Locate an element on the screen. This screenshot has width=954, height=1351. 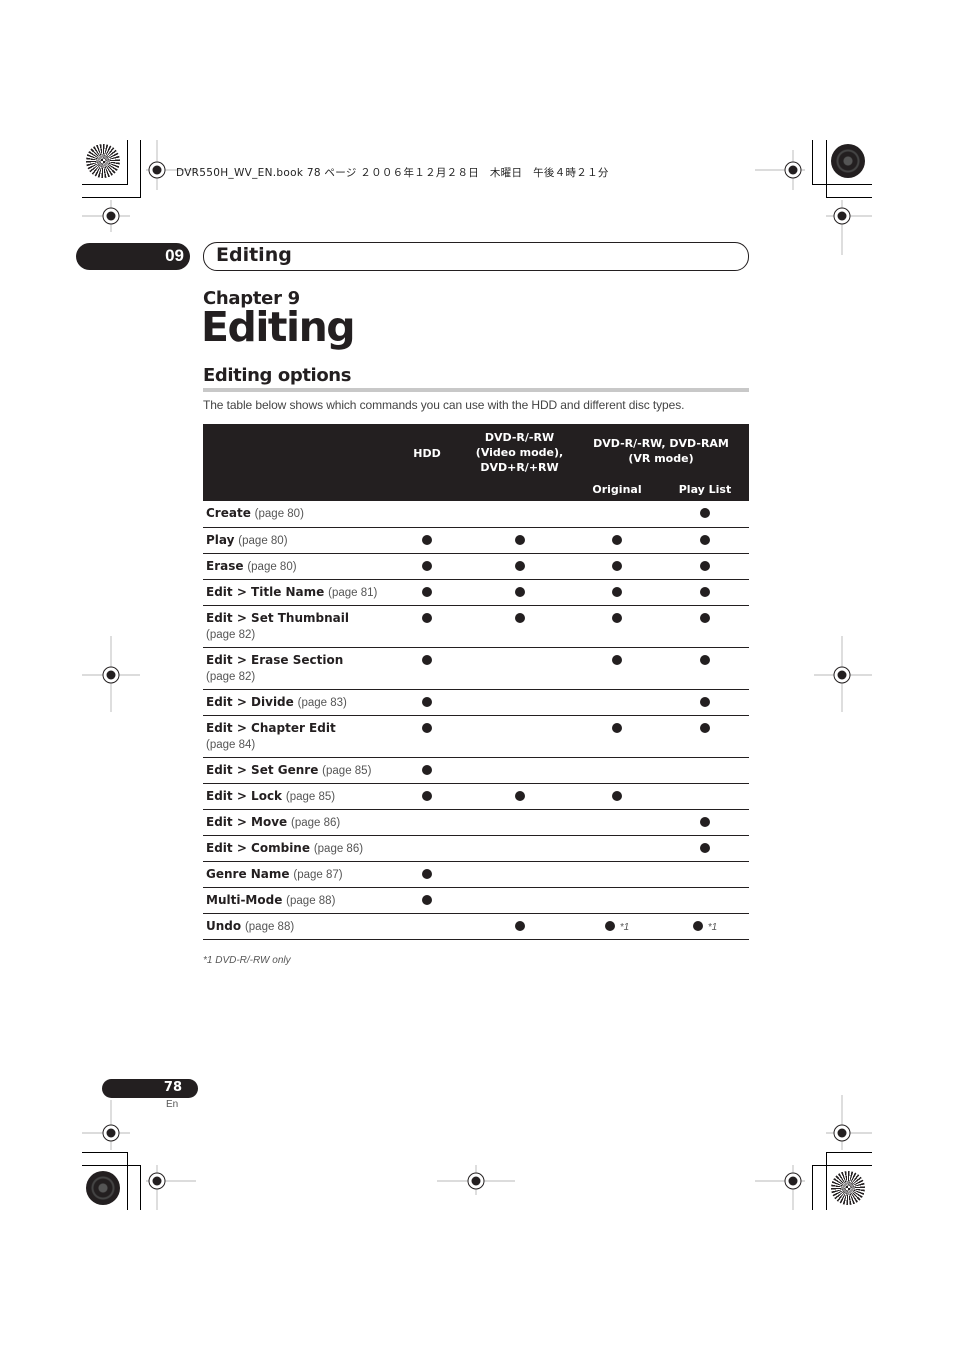
table-row: Create (page 80) is located at coordinates (476, 514).